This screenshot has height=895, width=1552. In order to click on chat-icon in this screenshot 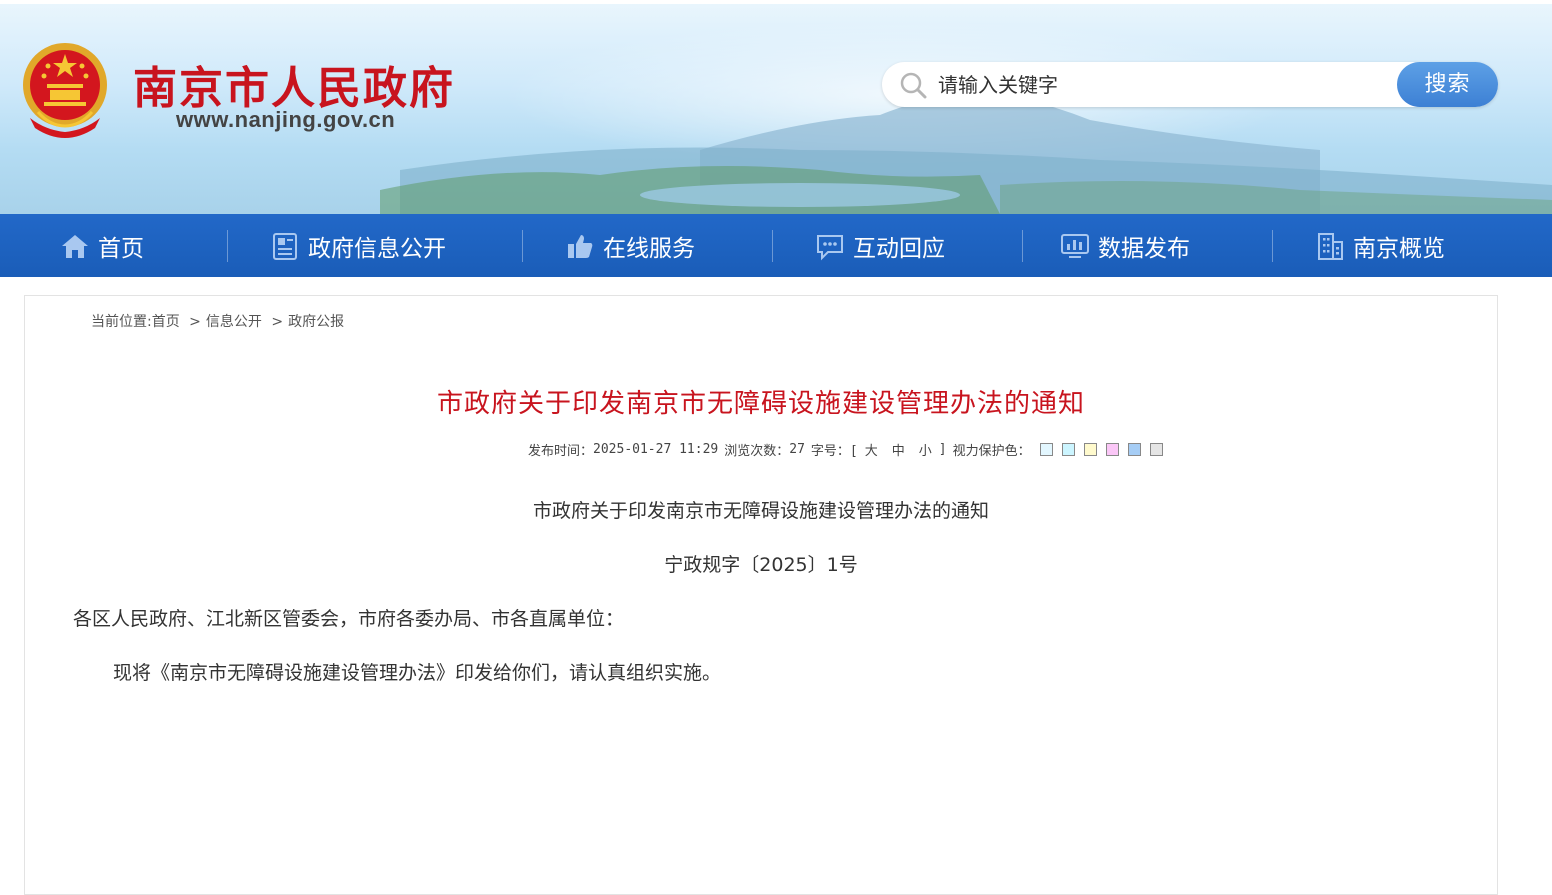, I will do `click(830, 247)`.